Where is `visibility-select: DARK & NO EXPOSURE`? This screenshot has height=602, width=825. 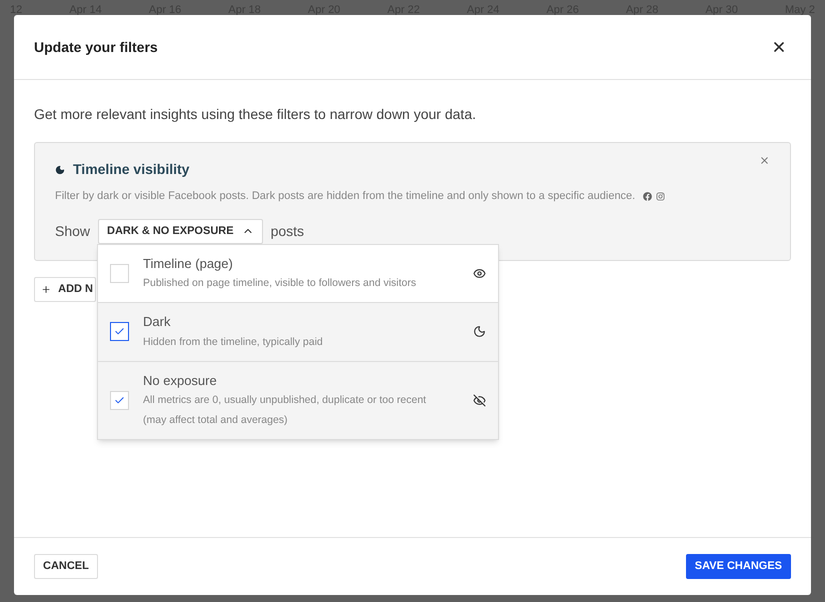
visibility-select: DARK & NO EXPOSURE is located at coordinates (180, 231).